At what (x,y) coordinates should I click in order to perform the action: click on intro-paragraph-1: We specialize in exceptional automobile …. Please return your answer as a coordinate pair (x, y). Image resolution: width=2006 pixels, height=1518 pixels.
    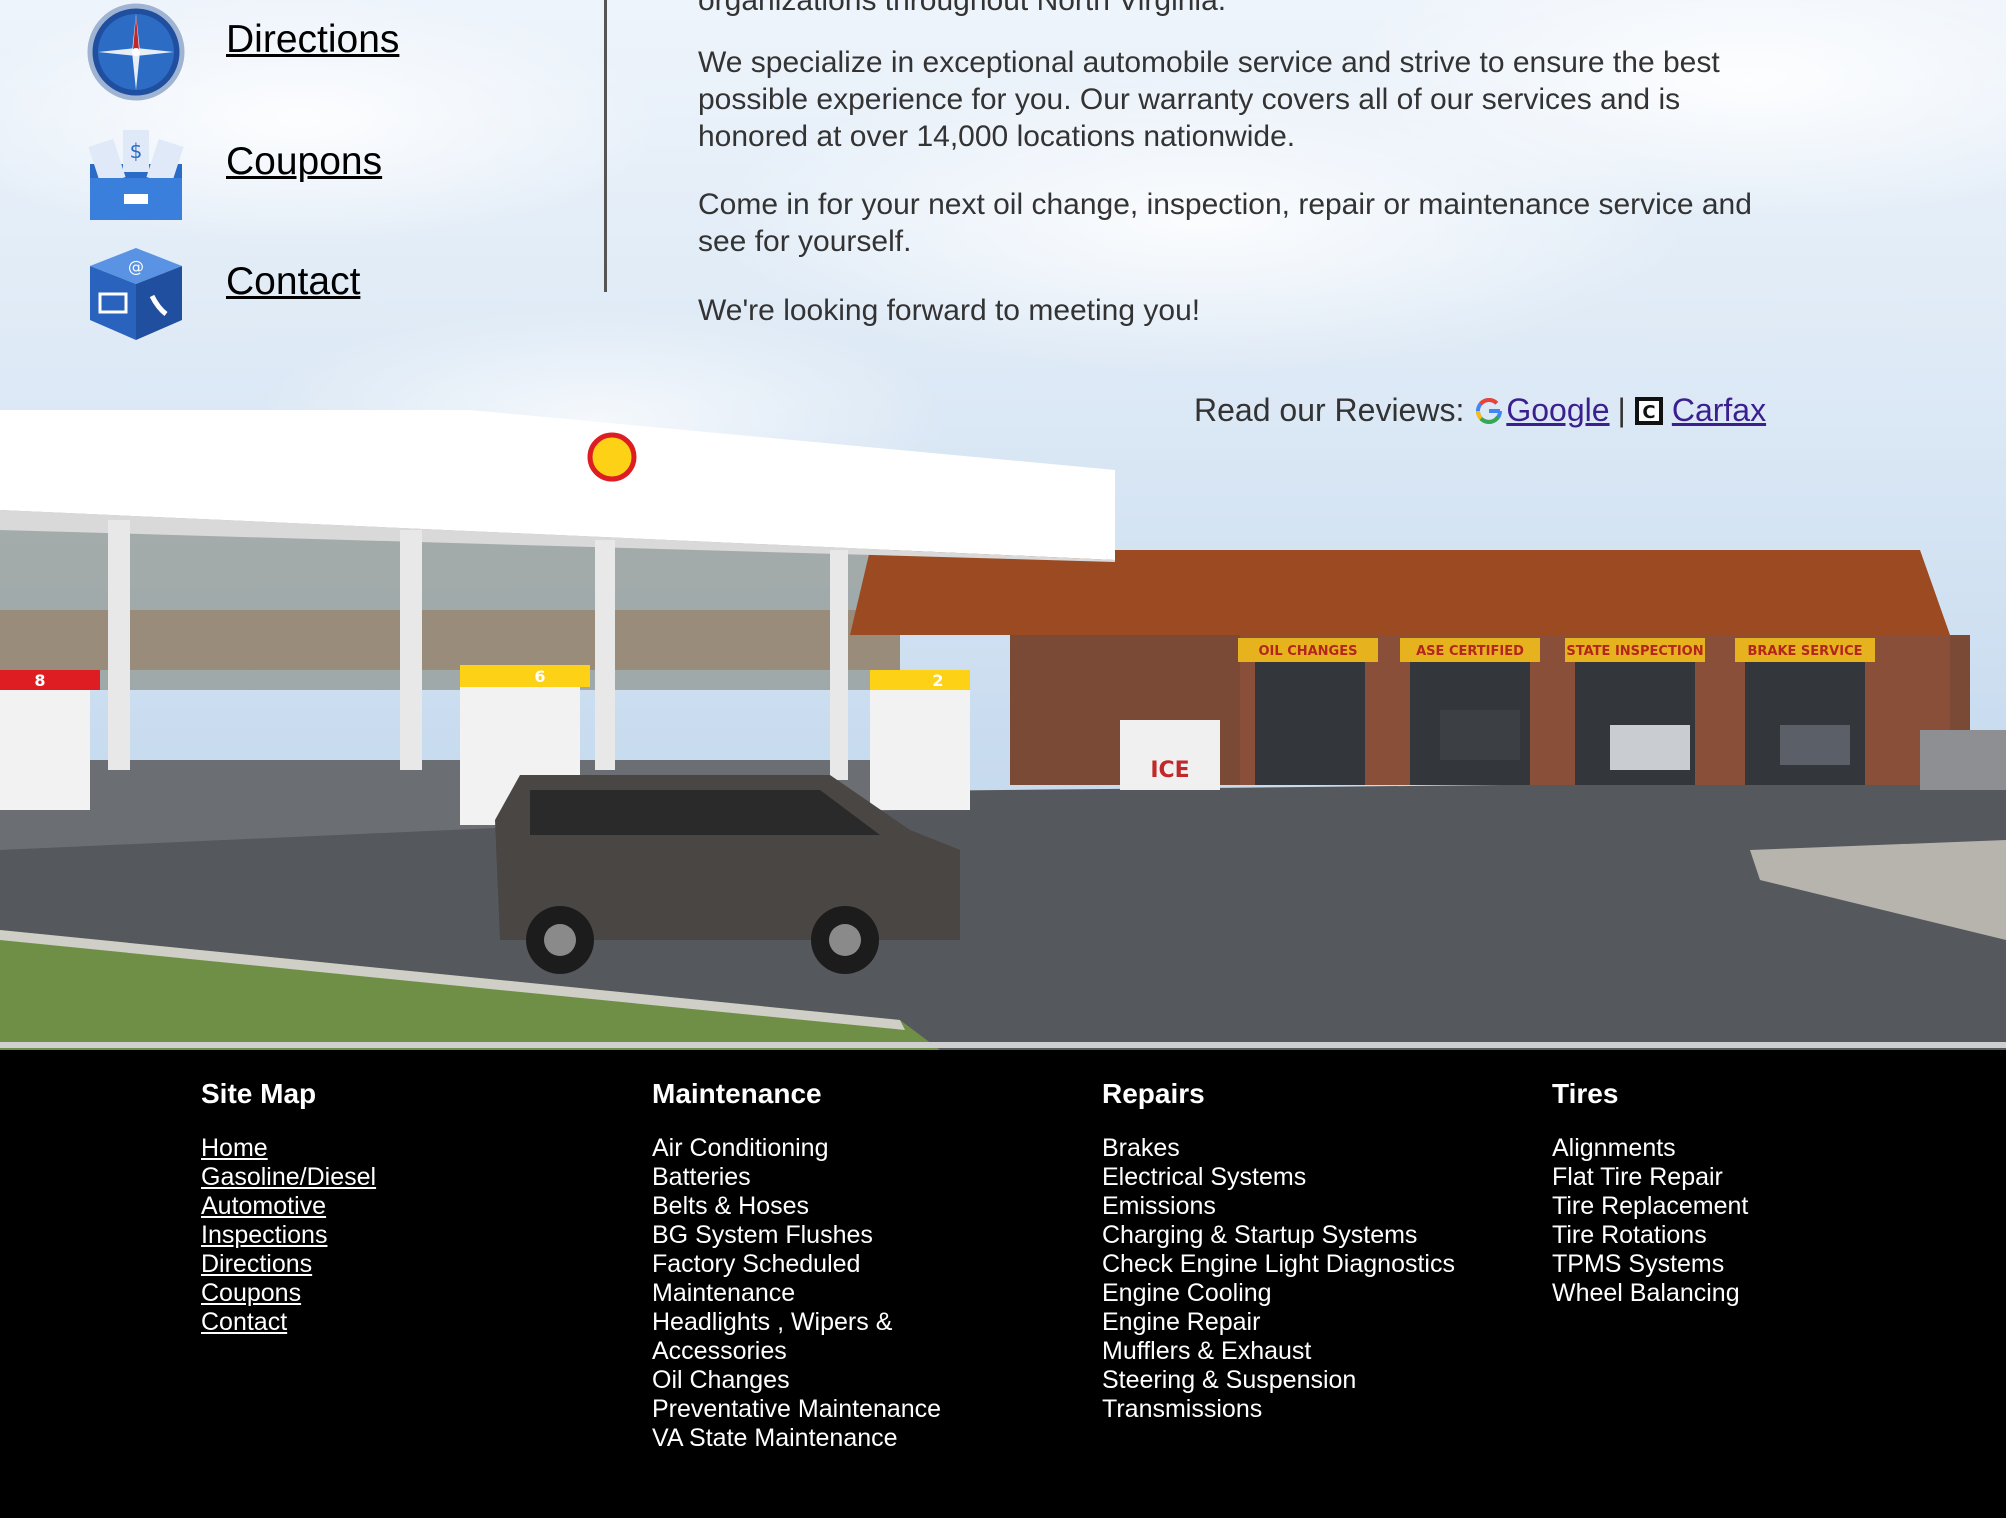
    Looking at the image, I should click on (1209, 99).